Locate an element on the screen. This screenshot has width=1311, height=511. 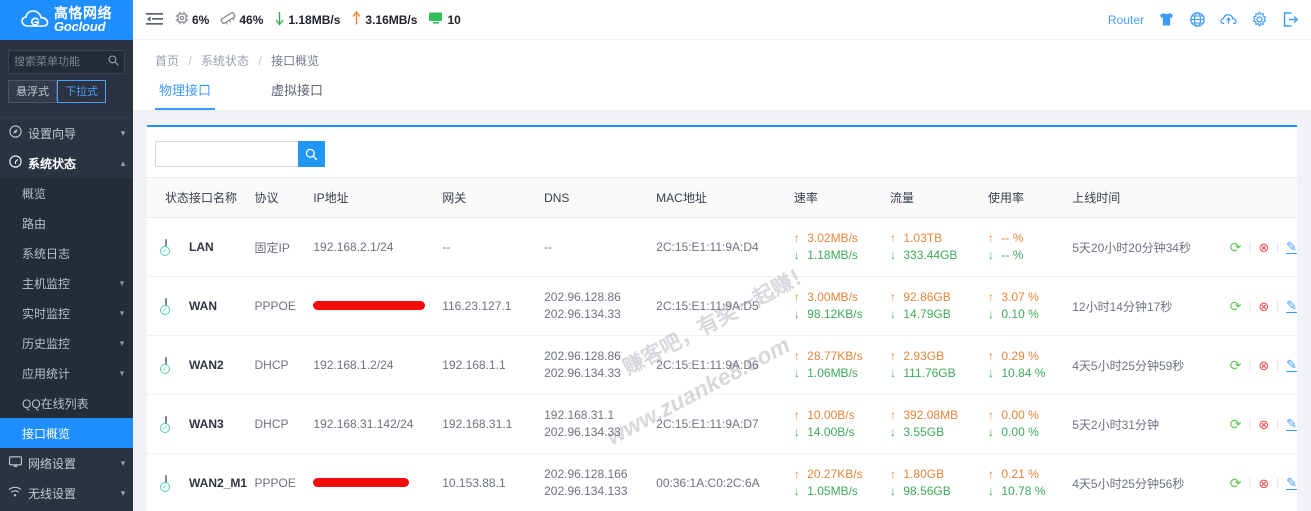
compass-icon is located at coordinates (15, 133).